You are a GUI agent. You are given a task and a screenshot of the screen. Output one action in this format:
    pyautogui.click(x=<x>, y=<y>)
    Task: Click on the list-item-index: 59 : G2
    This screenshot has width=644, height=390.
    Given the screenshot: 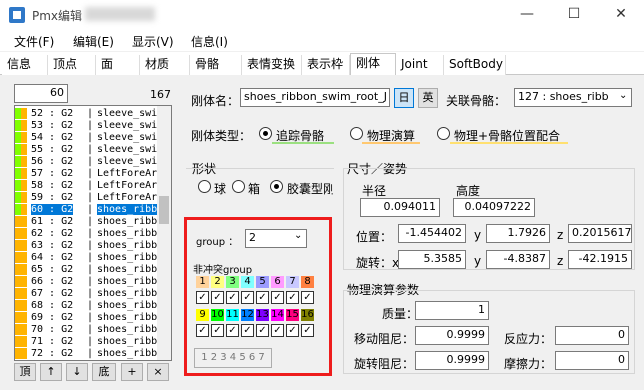 What is the action you would take?
    pyautogui.click(x=52, y=197)
    